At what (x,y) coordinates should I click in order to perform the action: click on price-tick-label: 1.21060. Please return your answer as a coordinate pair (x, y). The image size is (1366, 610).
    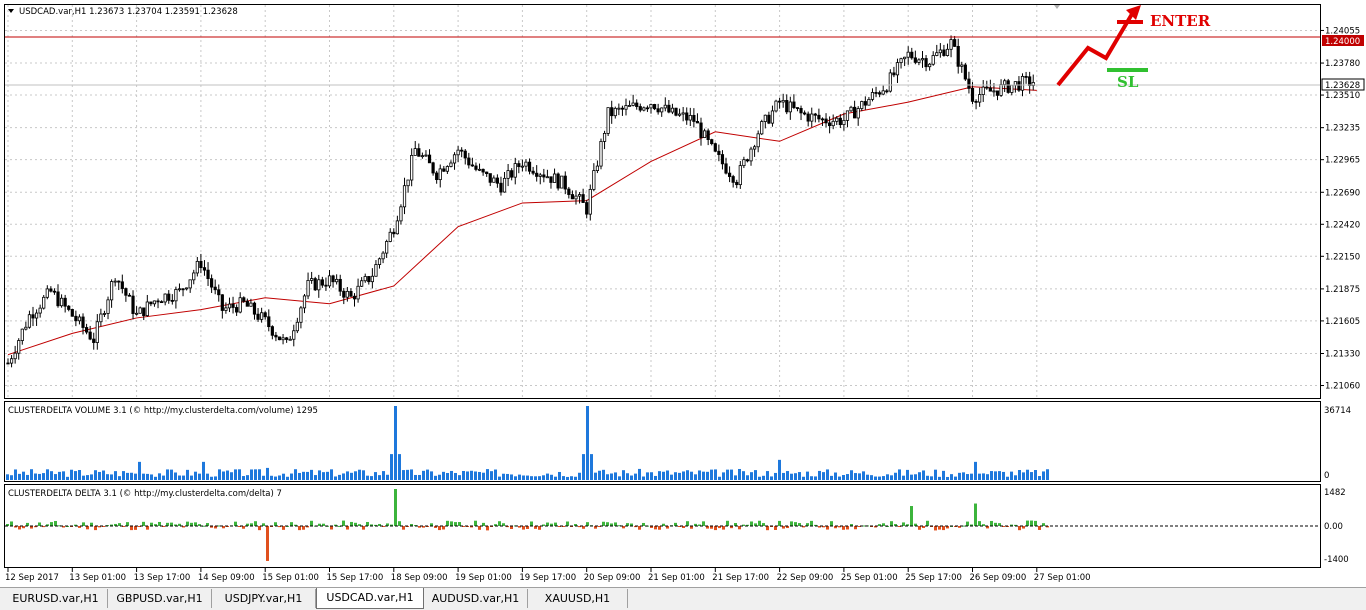
    Looking at the image, I should click on (1342, 387).